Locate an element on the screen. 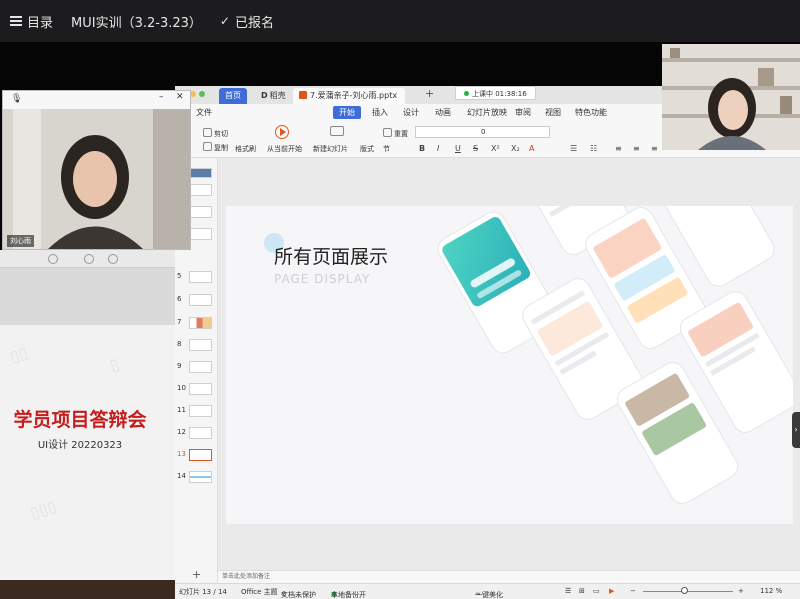  participant-video-window: 🎙 – ✕ 刘心雨 is located at coordinates (96, 170).